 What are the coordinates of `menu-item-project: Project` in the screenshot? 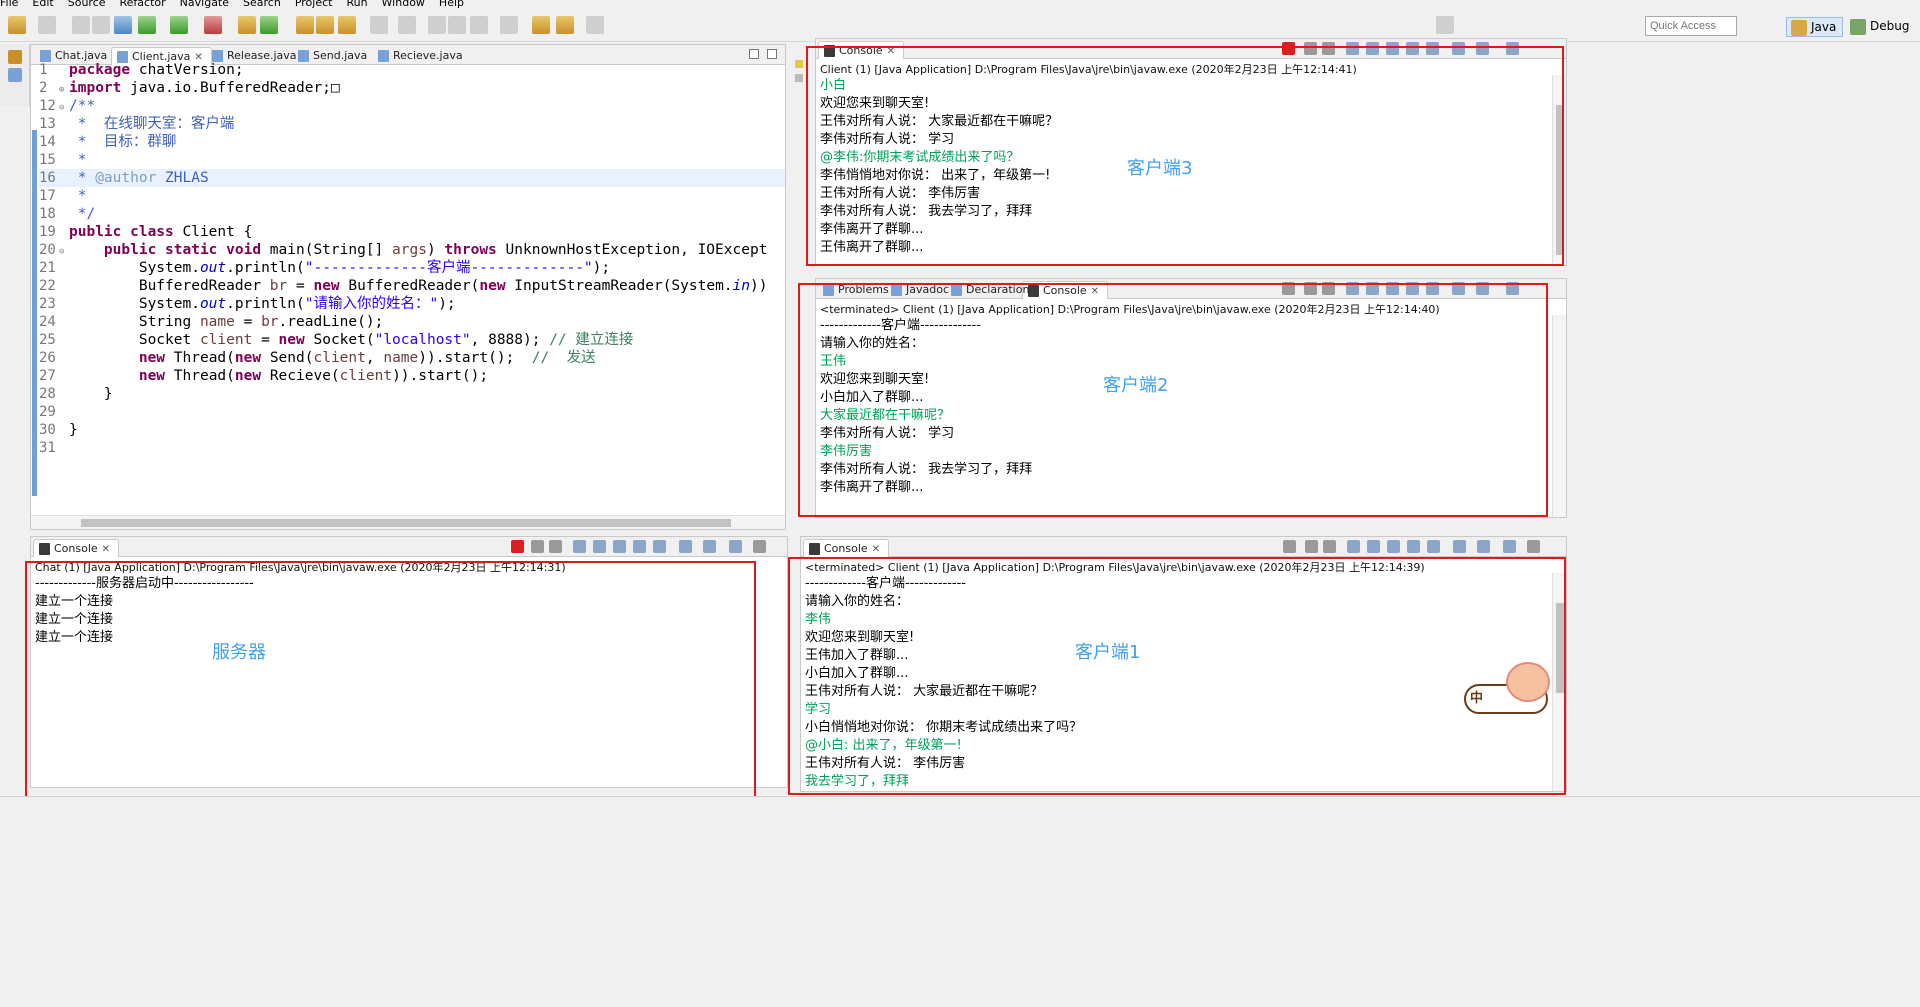 It's located at (314, 4).